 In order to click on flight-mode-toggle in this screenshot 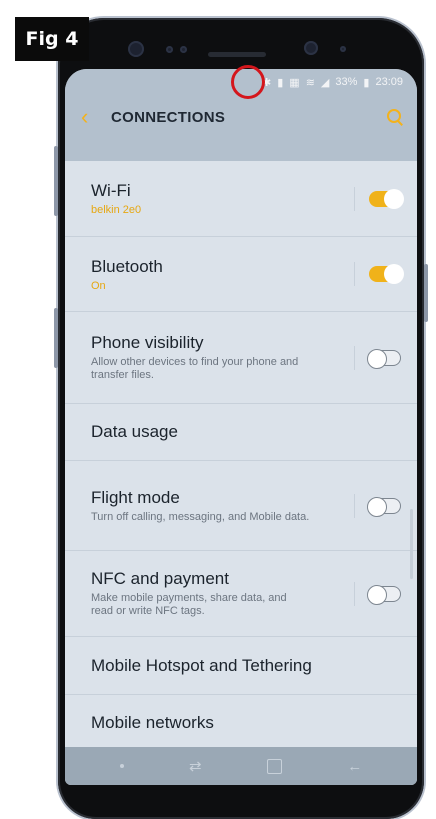, I will do `click(384, 506)`.